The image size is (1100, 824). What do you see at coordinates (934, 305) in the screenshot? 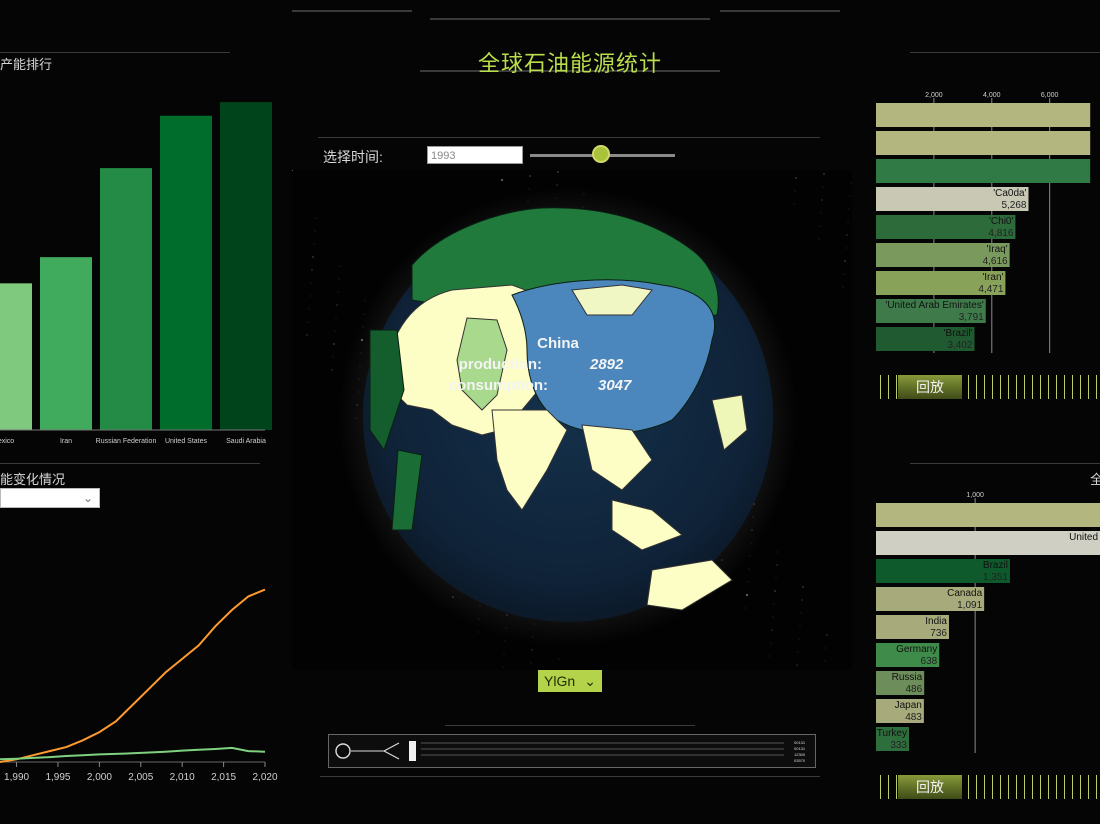
I see `rt-bar-label: 'United Arab Emirates'` at bounding box center [934, 305].